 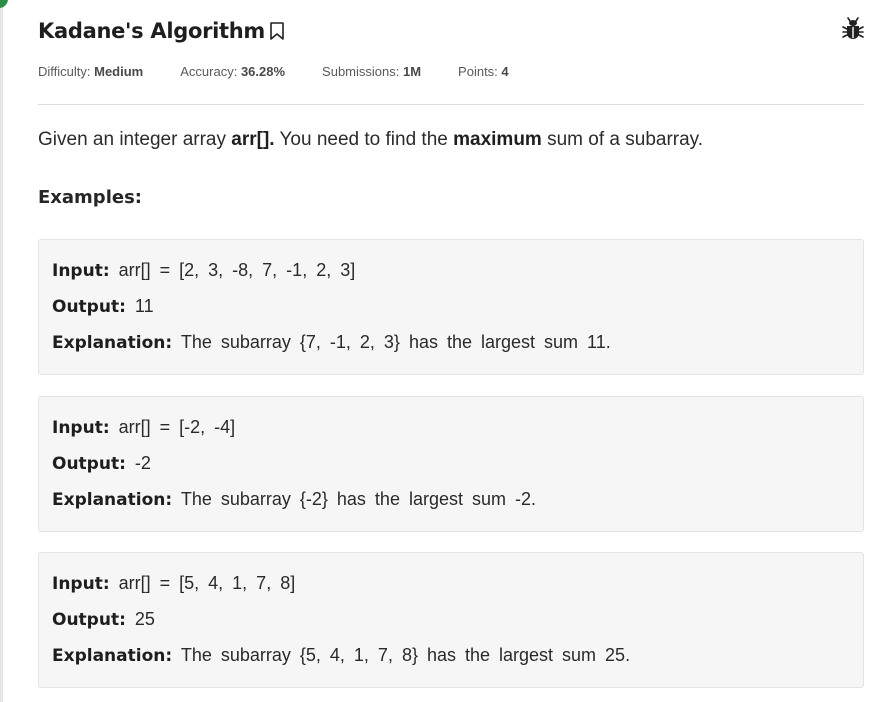 I want to click on bookmark-icon, so click(x=277, y=31).